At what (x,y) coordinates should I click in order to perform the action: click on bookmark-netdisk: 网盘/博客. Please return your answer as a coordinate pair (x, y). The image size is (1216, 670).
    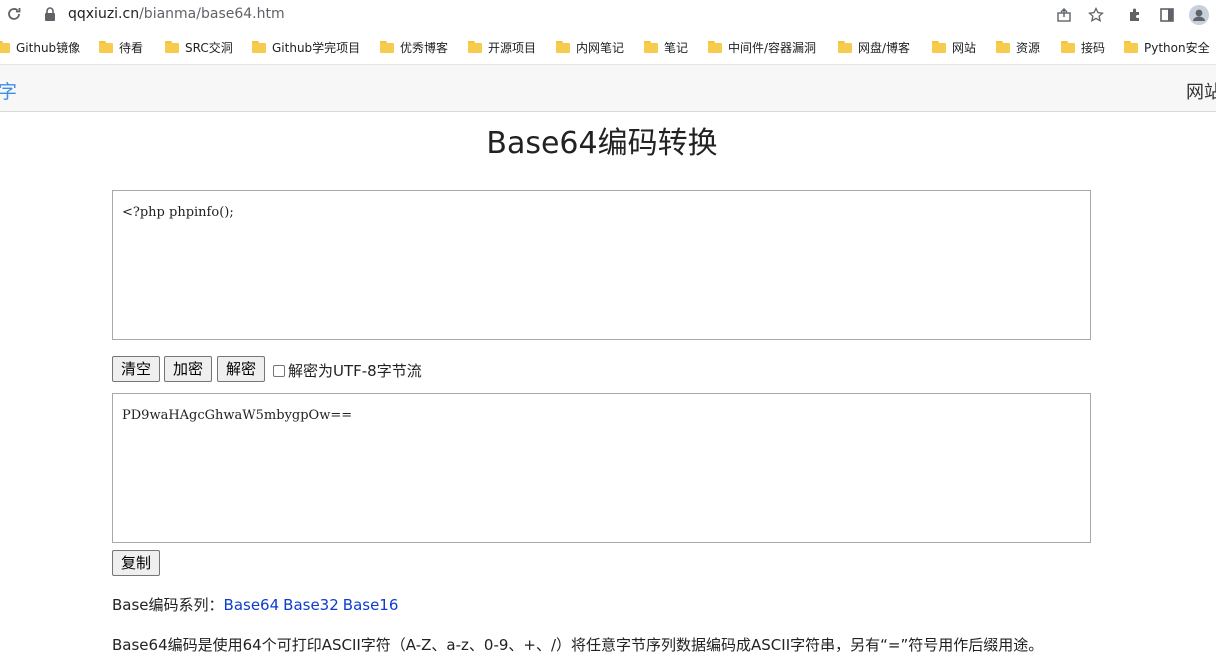
    Looking at the image, I should click on (874, 47).